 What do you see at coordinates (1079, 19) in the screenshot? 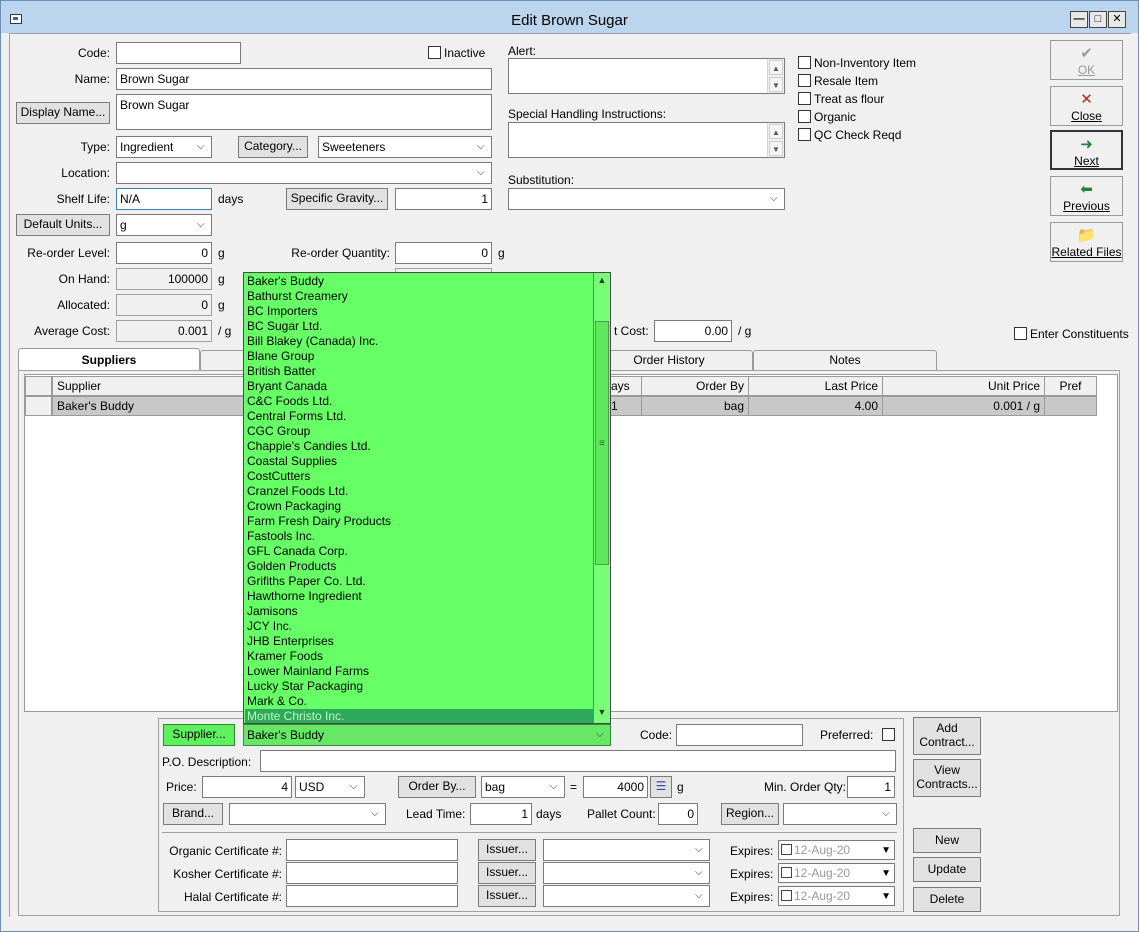
I see `minimize-icon: —` at bounding box center [1079, 19].